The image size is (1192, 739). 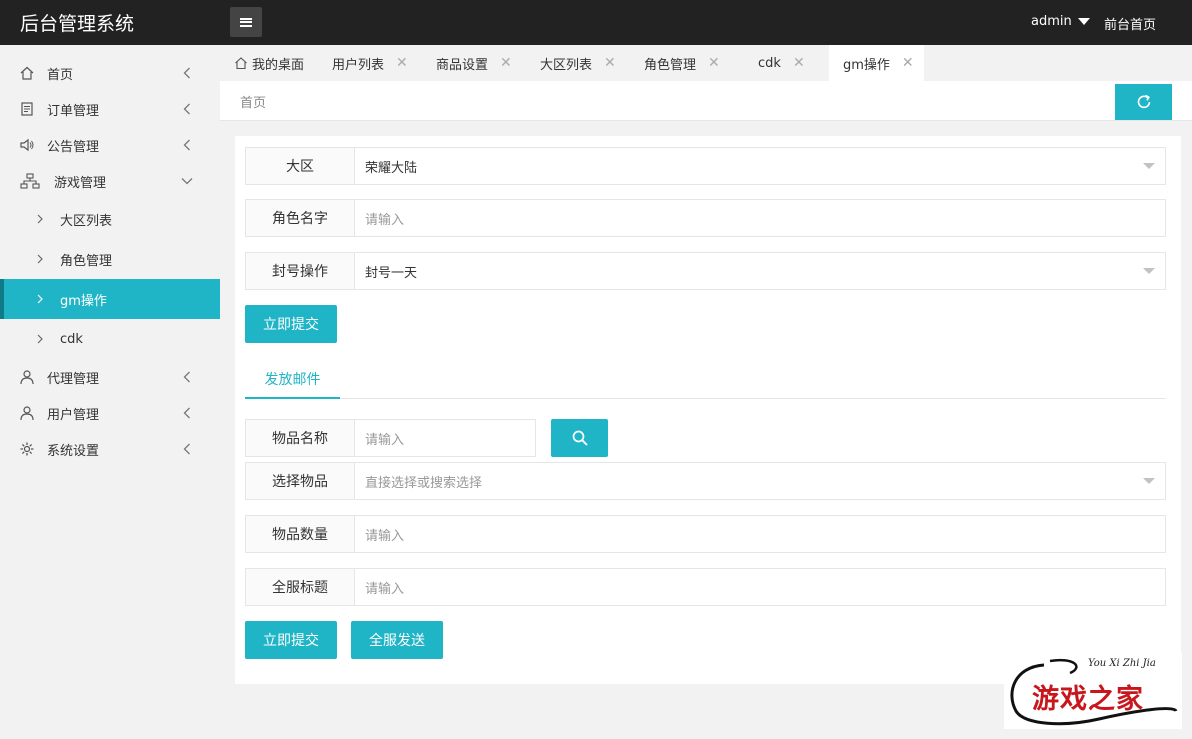 I want to click on refresh-button, so click(x=1143, y=102).